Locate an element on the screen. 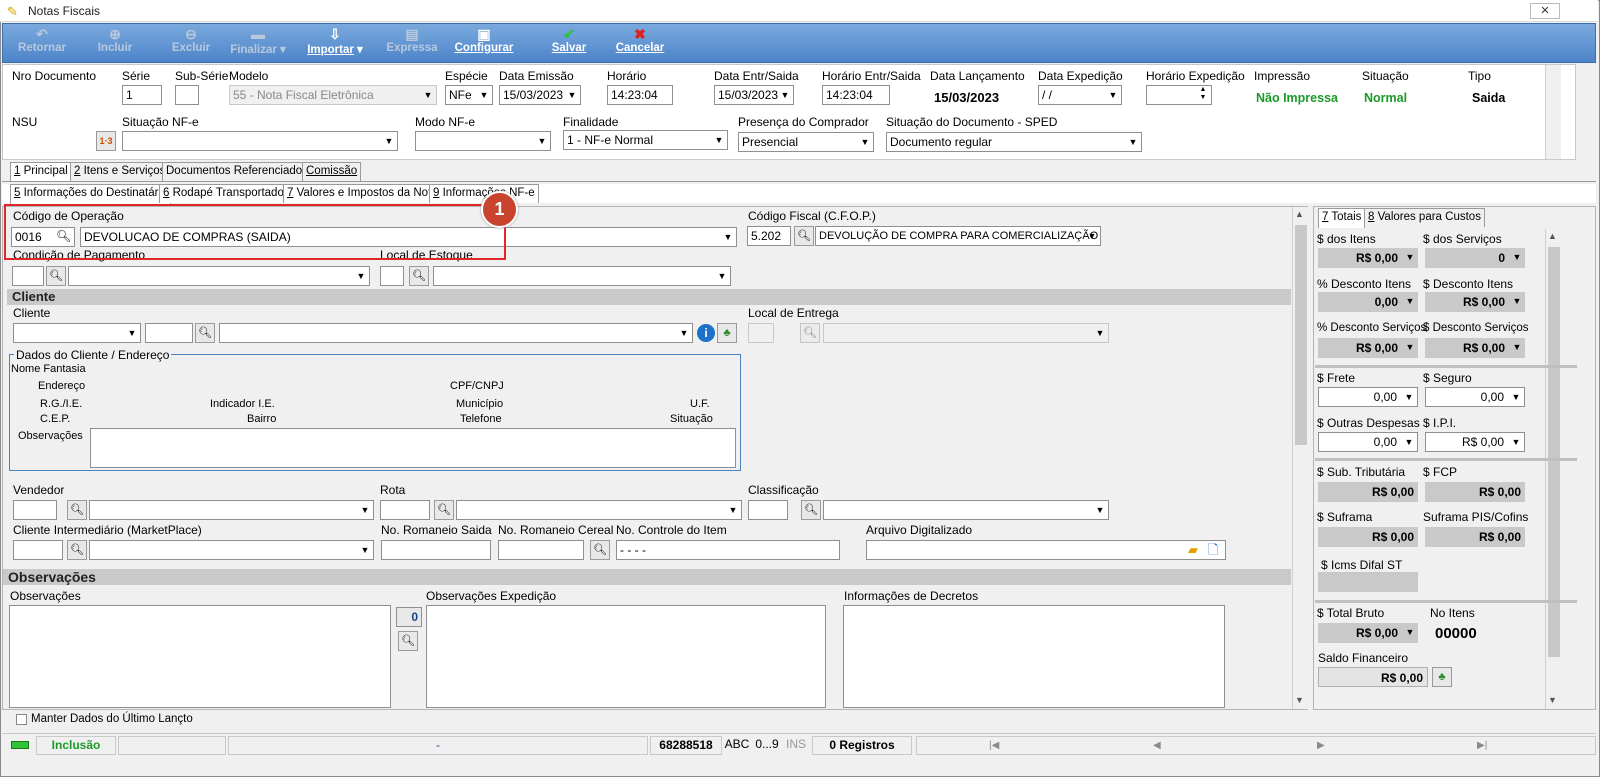 The width and height of the screenshot is (1600, 777). header-scrollbar is located at coordinates (1553, 112).